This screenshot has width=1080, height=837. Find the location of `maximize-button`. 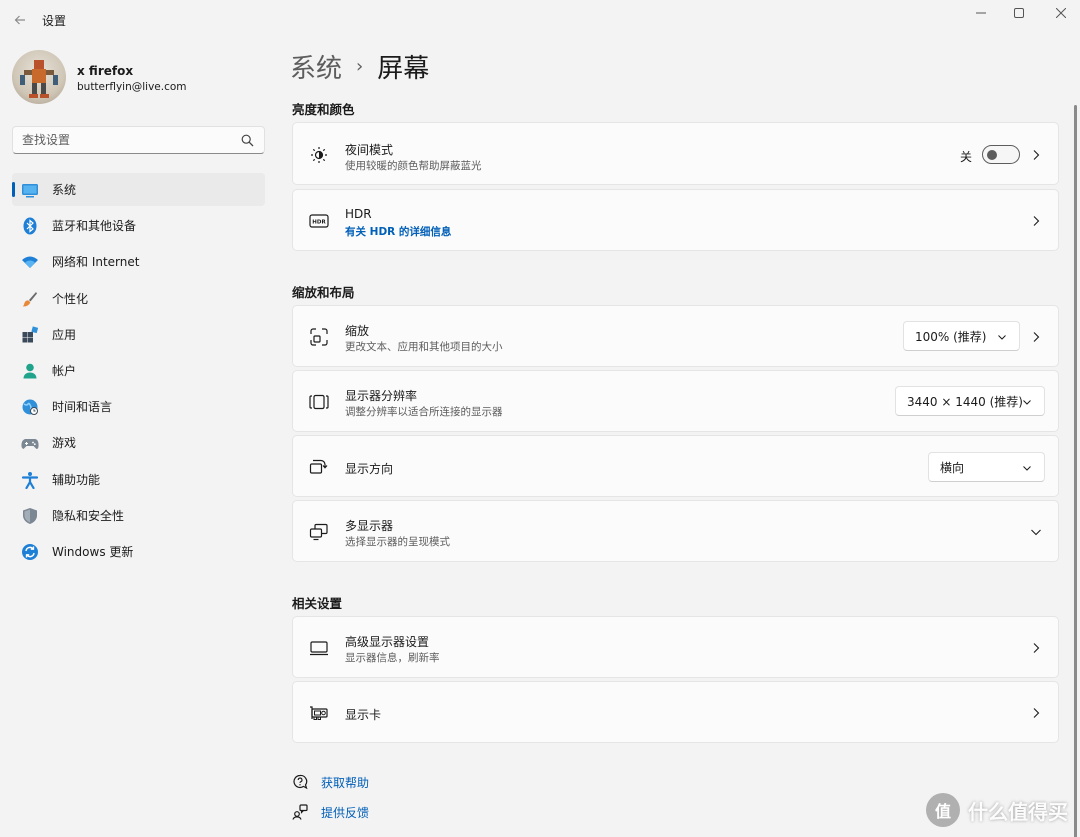

maximize-button is located at coordinates (1019, 13).